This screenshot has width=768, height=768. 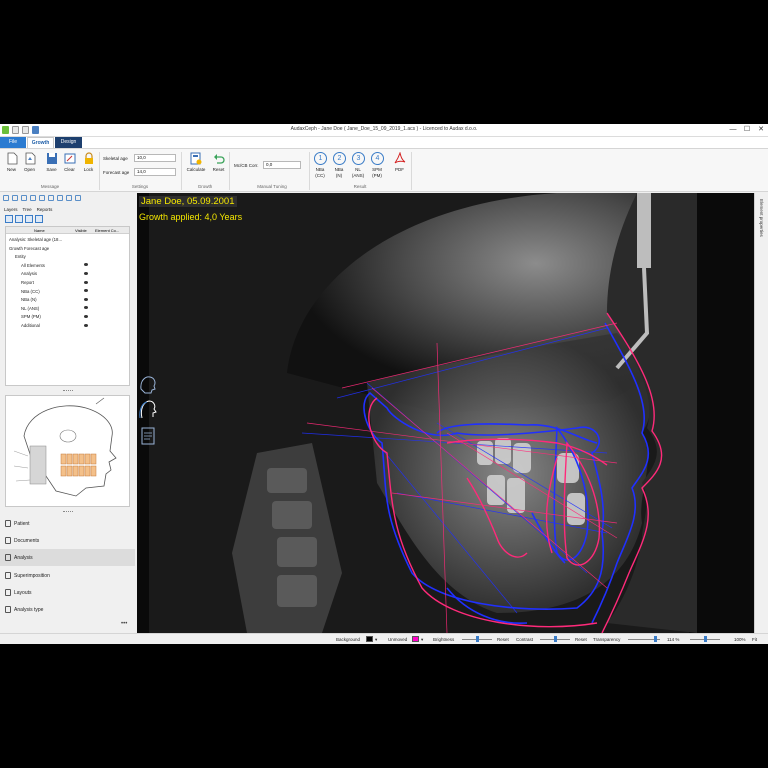 I want to click on nav-item-superimposition: Superimposition, so click(x=67, y=575).